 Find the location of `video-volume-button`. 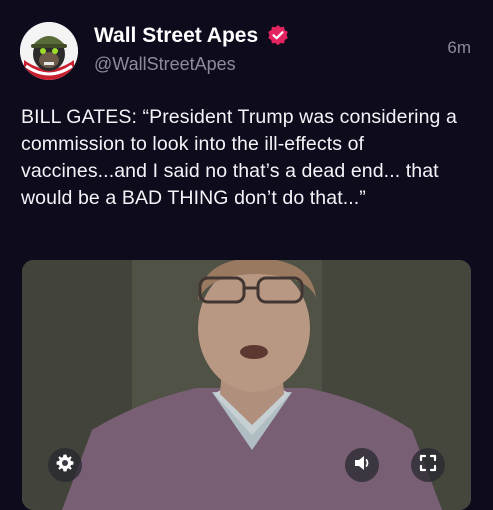

video-volume-button is located at coordinates (362, 465).